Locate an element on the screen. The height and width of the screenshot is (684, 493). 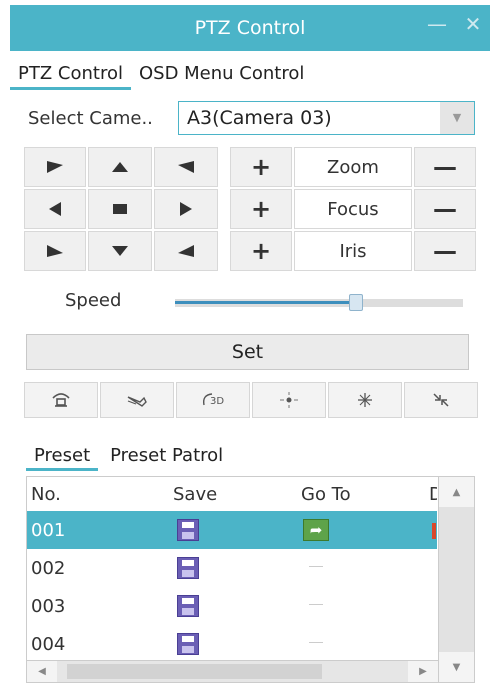
window-title: PTZ Control is located at coordinates (250, 28).